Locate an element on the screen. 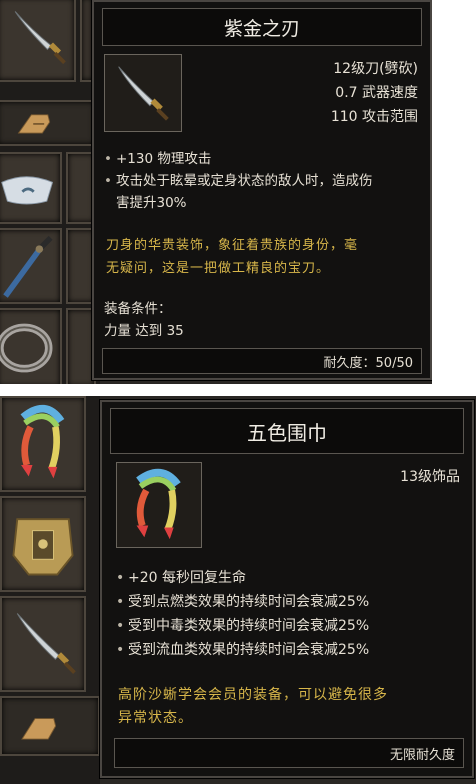 Image resolution: width=476 pixels, height=784 pixels. effect-line: +20 每秒回复生命 is located at coordinates (187, 578).